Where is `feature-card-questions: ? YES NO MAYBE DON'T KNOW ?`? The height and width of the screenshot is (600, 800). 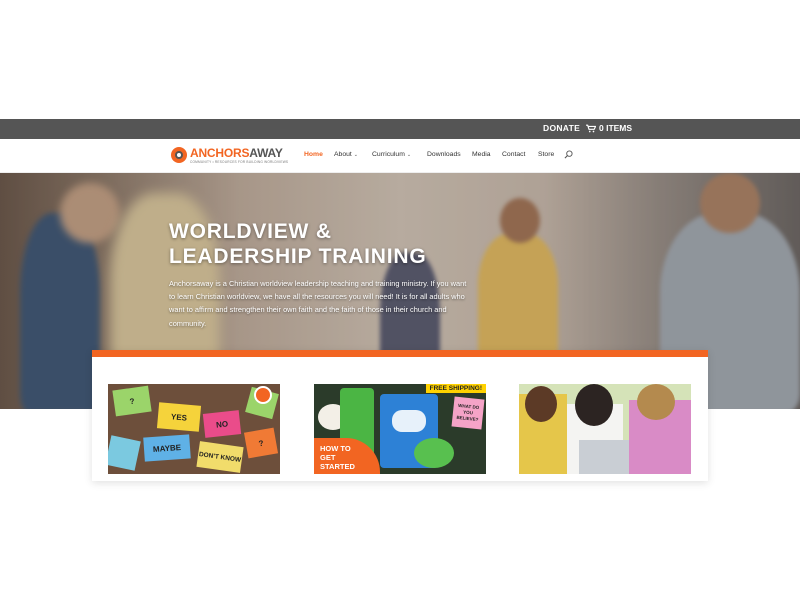 feature-card-questions: ? YES NO MAYBE DON'T KNOW ? is located at coordinates (194, 429).